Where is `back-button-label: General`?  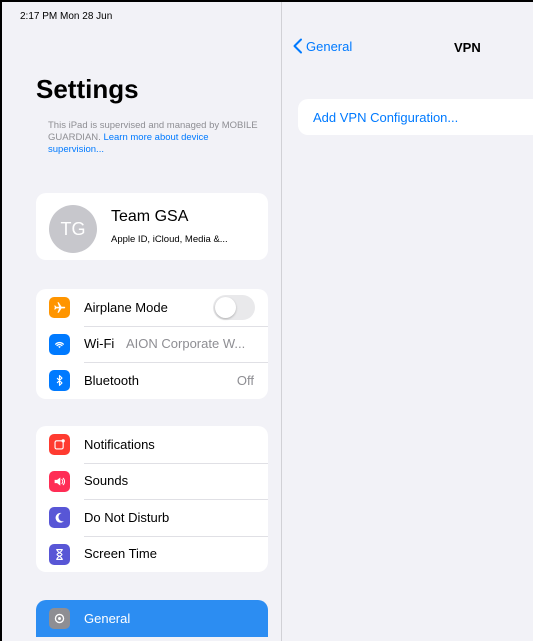
back-button-label: General is located at coordinates (329, 46).